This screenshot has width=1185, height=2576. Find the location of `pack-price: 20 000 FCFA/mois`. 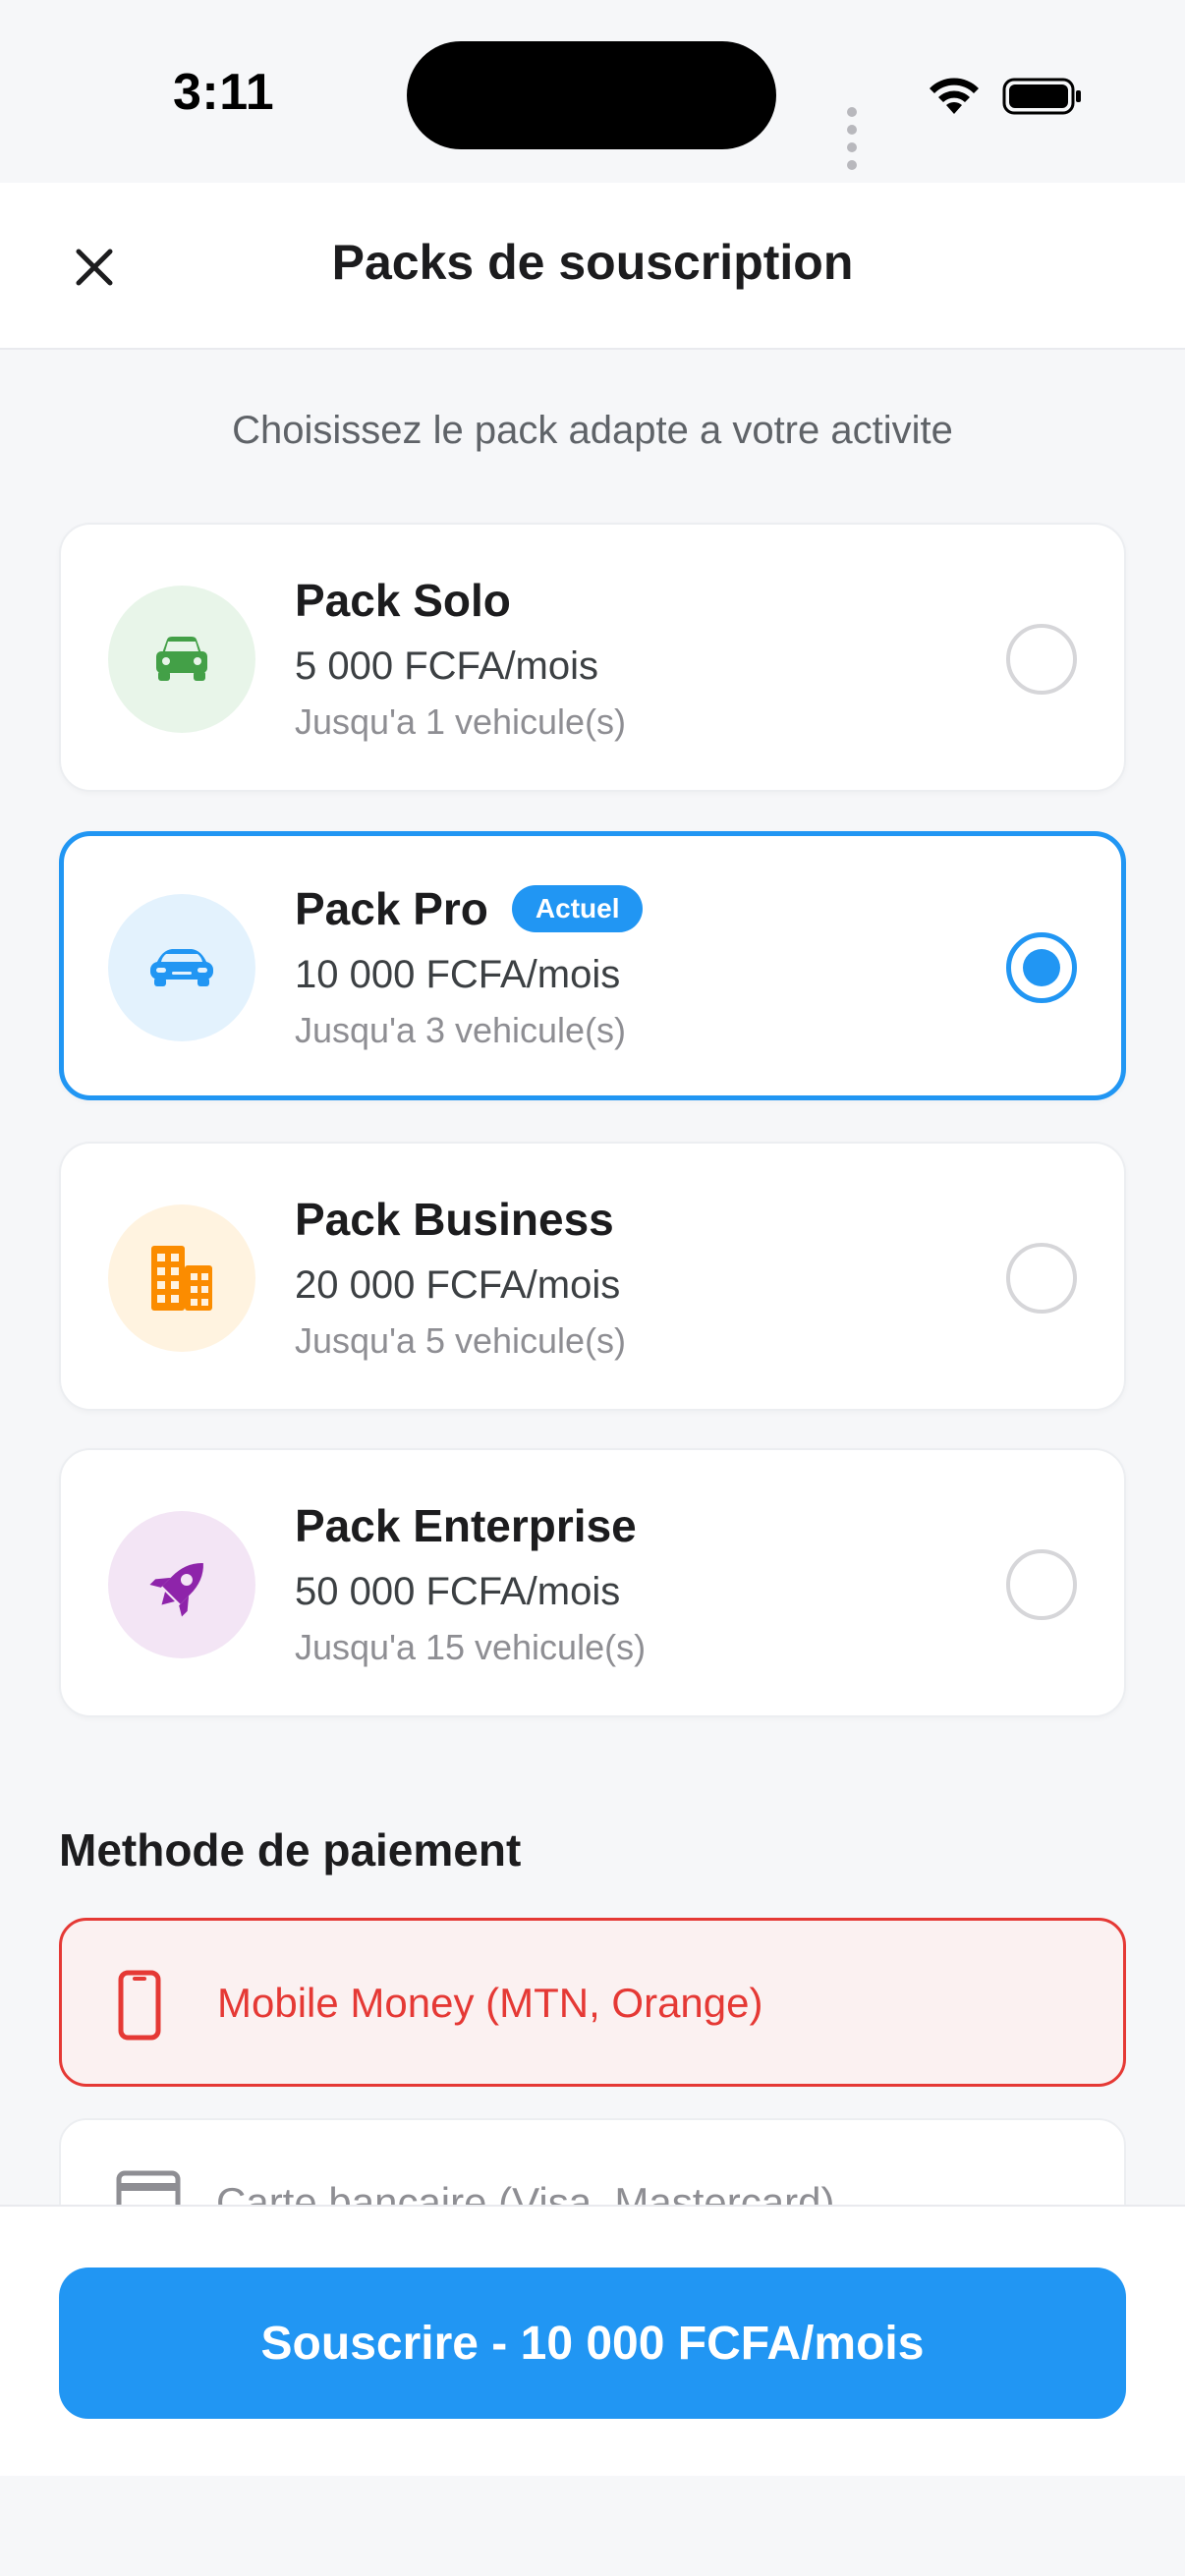

pack-price: 20 000 FCFA/mois is located at coordinates (458, 1285).